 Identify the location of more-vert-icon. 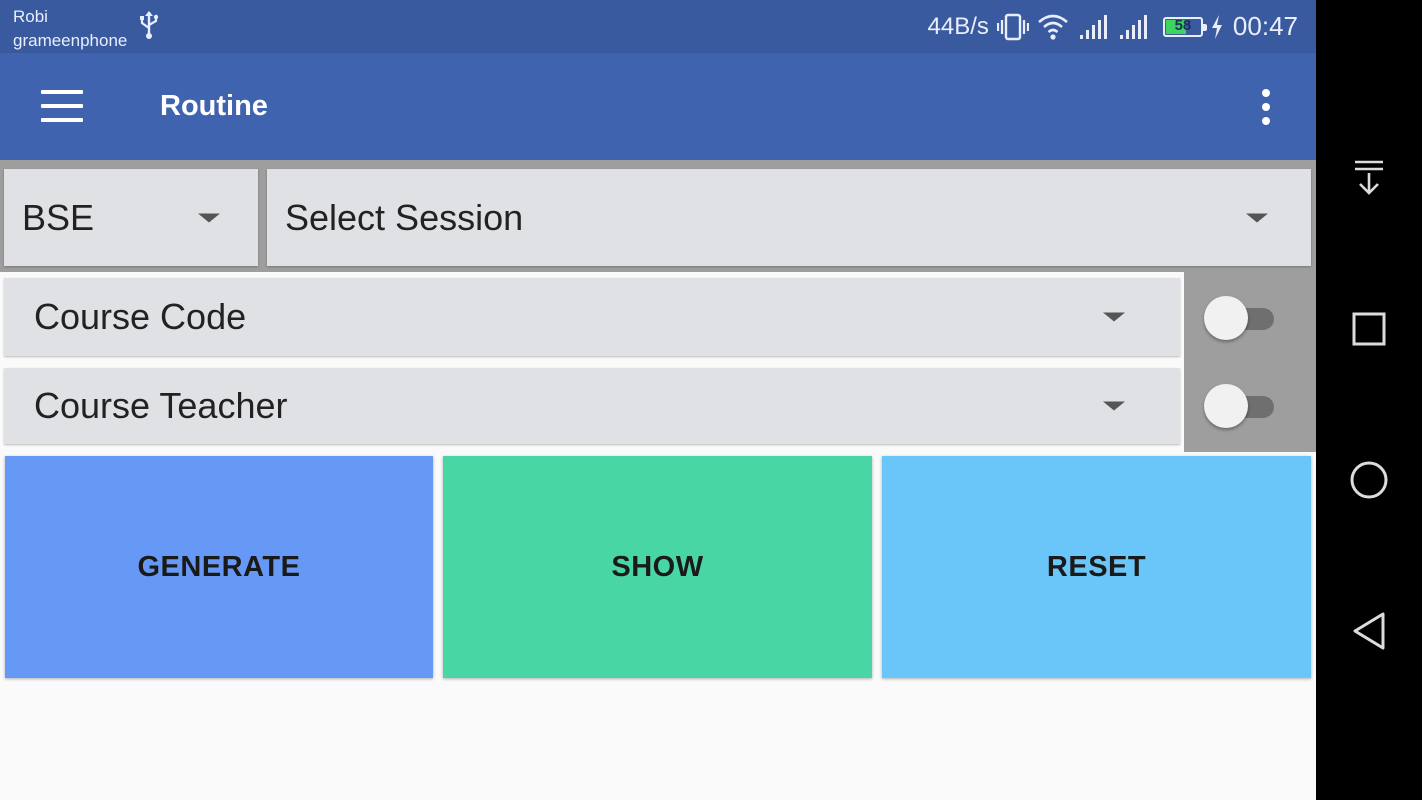
(1266, 107).